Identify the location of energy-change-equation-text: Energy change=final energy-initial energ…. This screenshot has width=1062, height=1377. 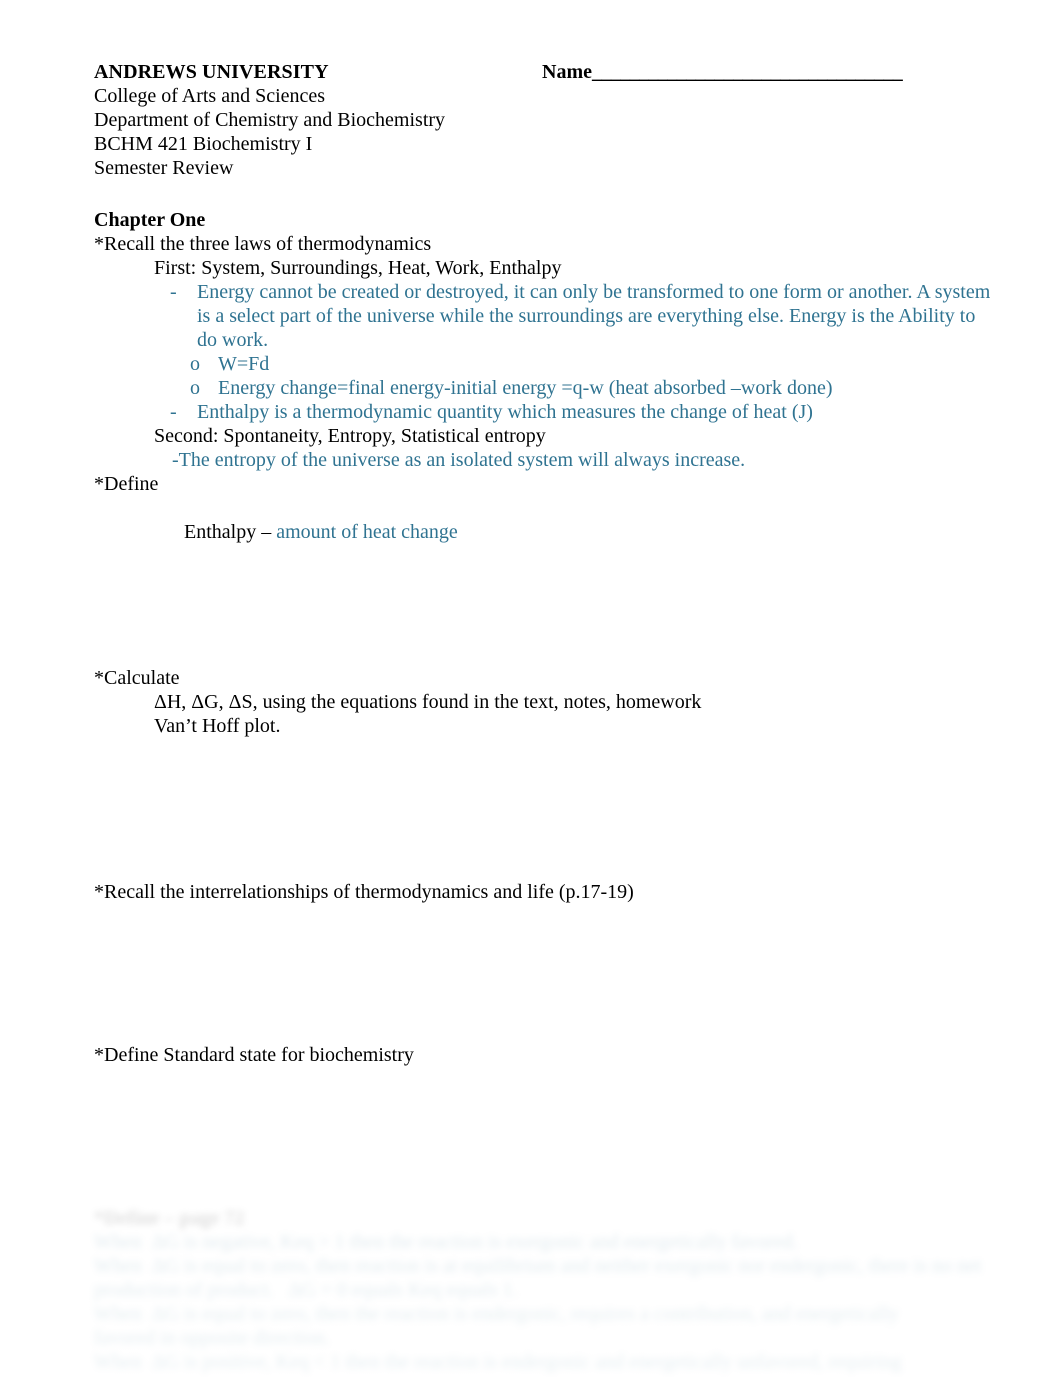
(525, 388).